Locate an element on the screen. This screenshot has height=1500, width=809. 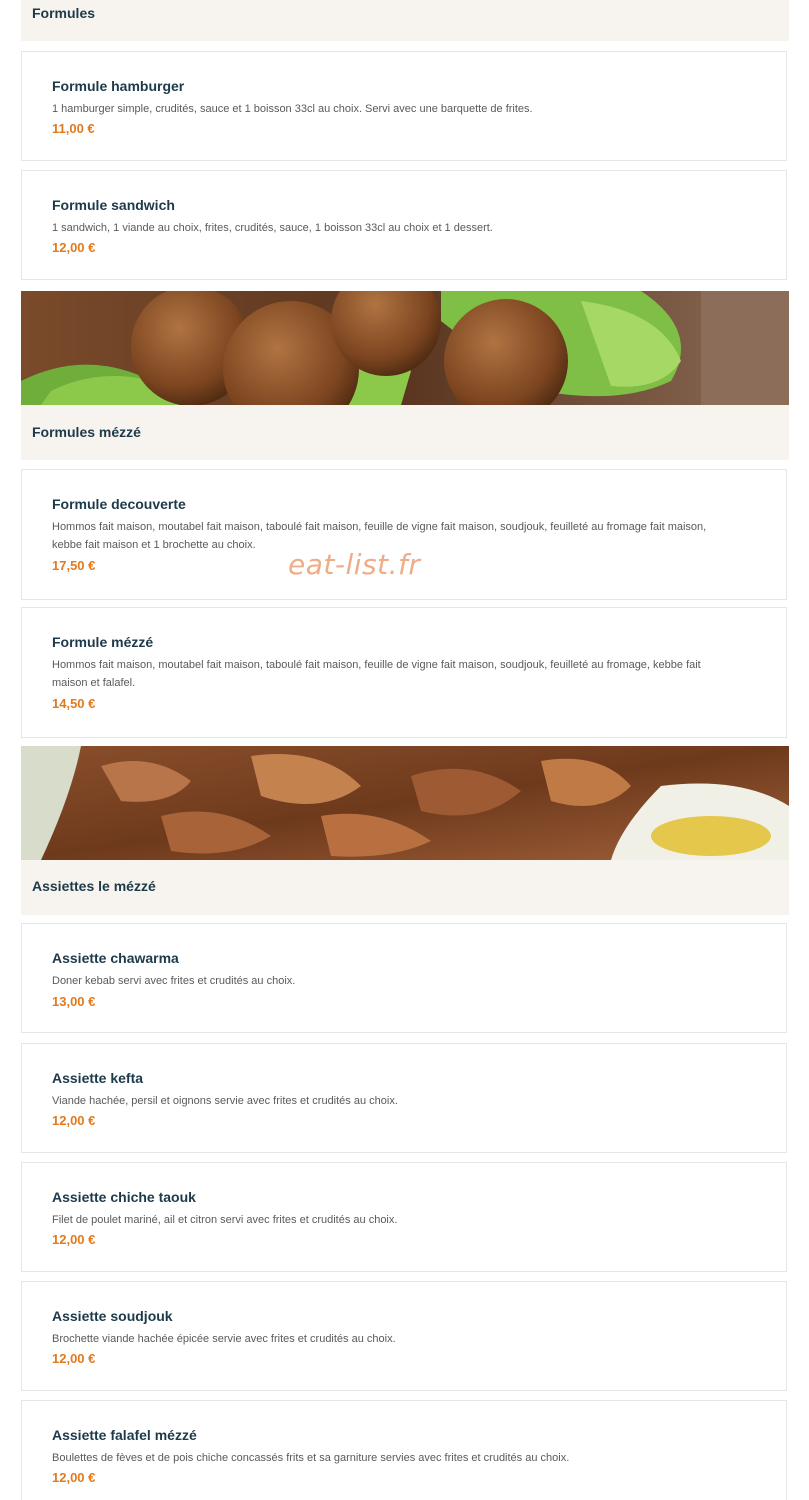
menu-item-name: Formule mézzé is located at coordinates (103, 642).